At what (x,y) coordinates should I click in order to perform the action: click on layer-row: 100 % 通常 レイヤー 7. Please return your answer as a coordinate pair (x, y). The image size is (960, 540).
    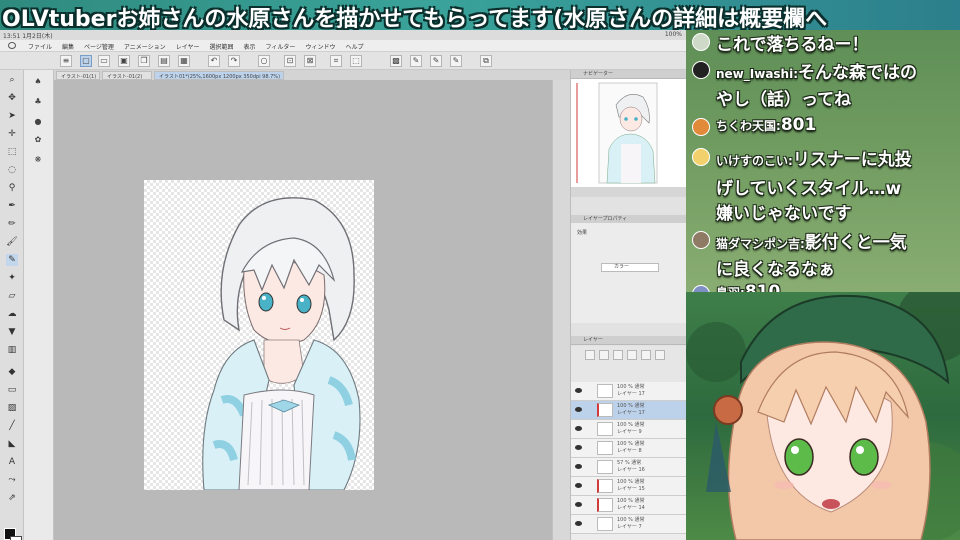
    Looking at the image, I should click on (629, 524).